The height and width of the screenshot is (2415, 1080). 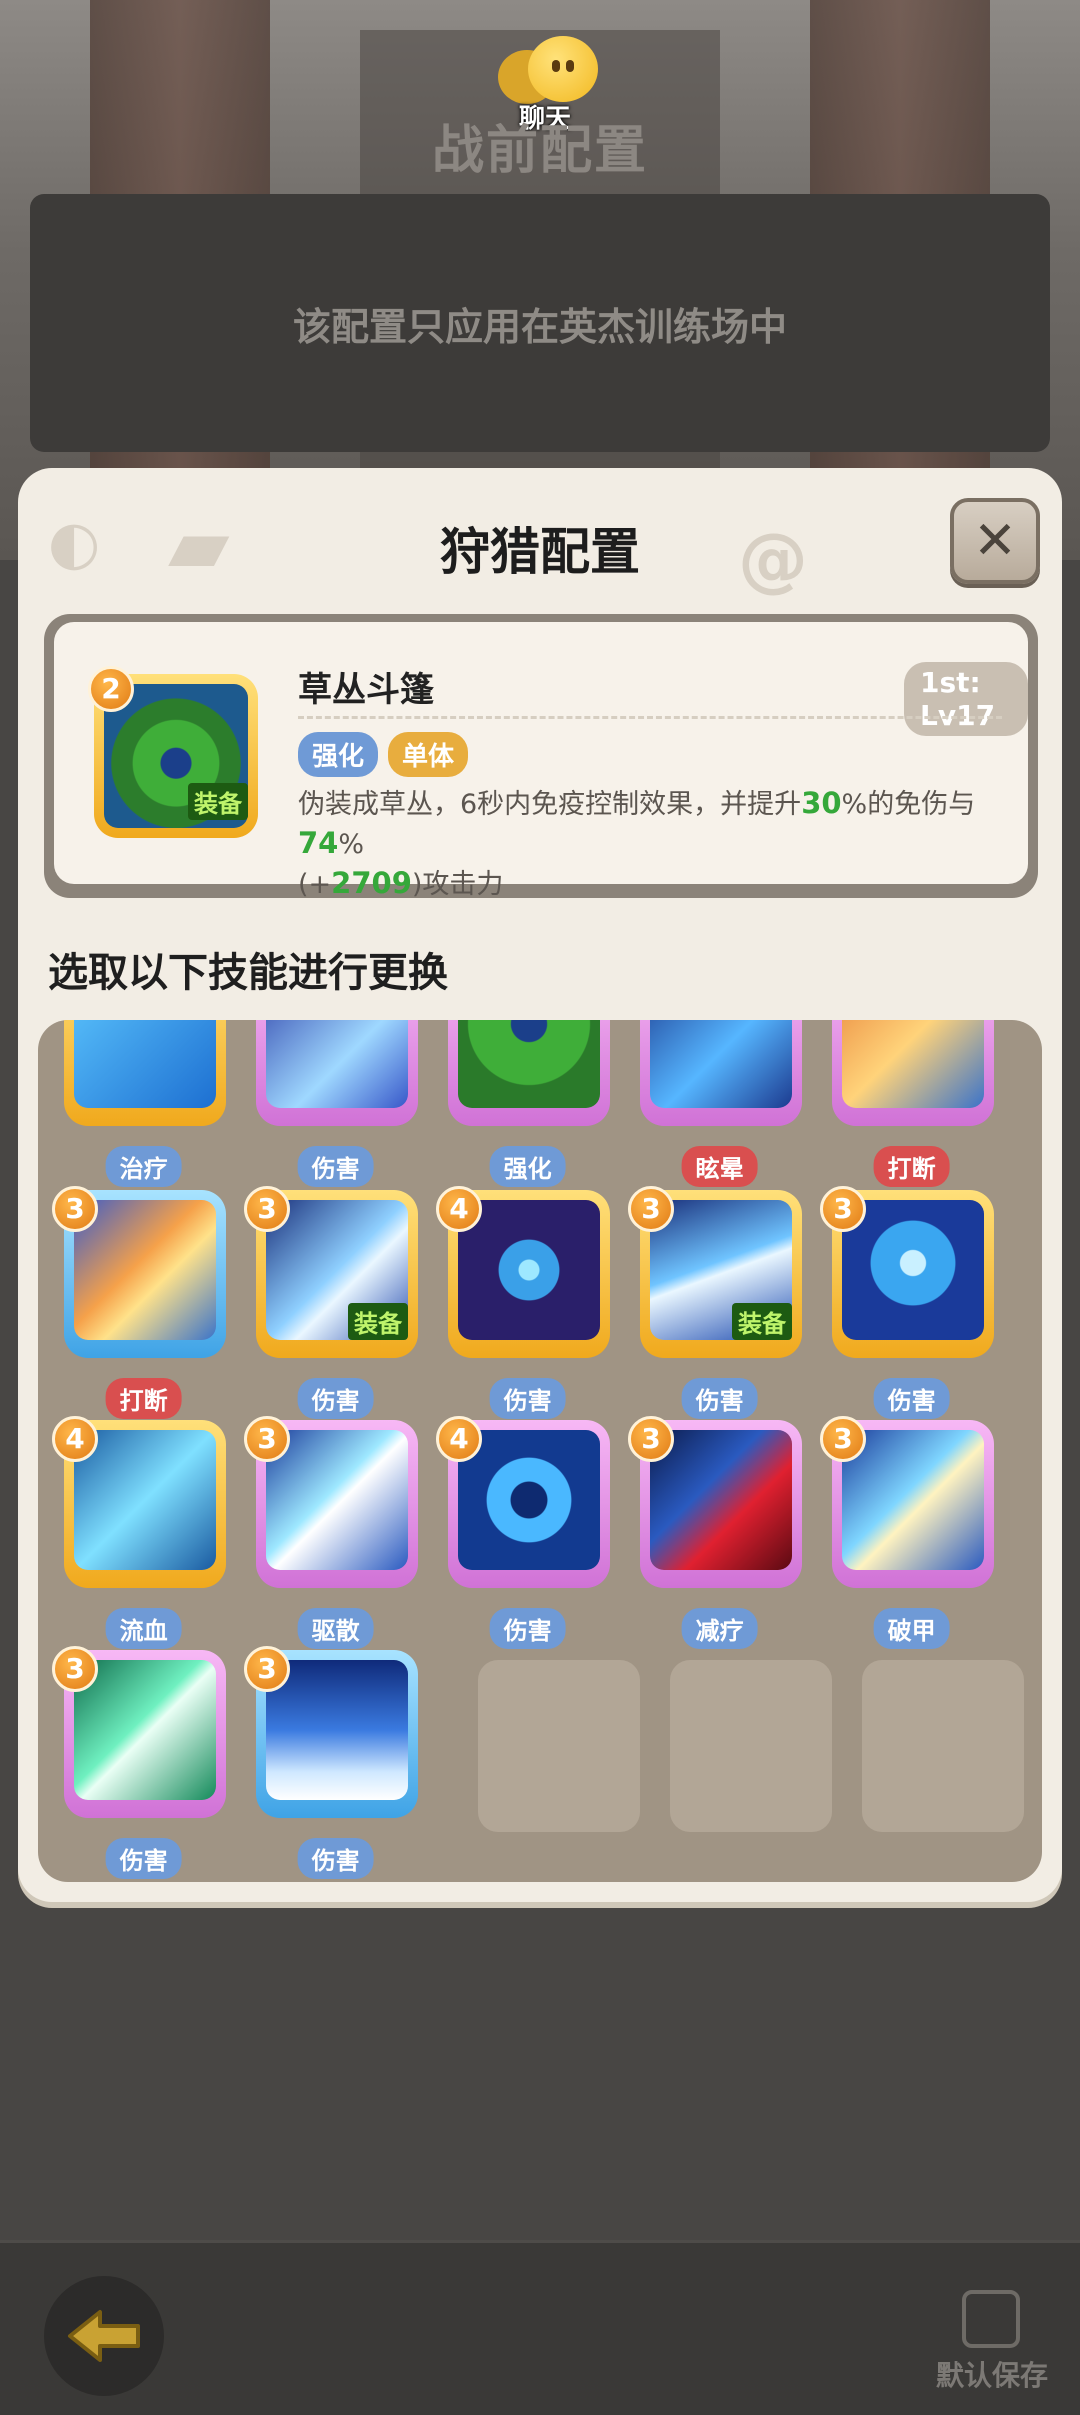 What do you see at coordinates (143, 1628) in the screenshot?
I see `skill-category-badge: 流血` at bounding box center [143, 1628].